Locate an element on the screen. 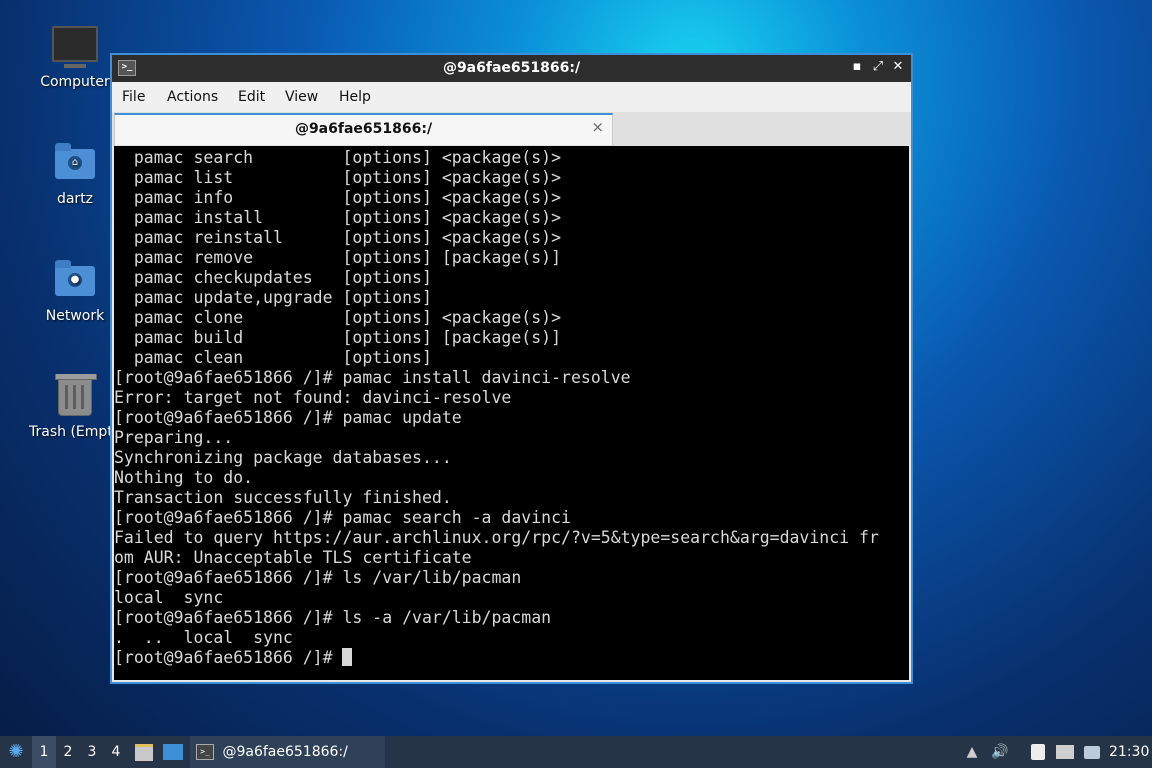 The width and height of the screenshot is (1152, 768). workspace-2: 2 is located at coordinates (68, 752).